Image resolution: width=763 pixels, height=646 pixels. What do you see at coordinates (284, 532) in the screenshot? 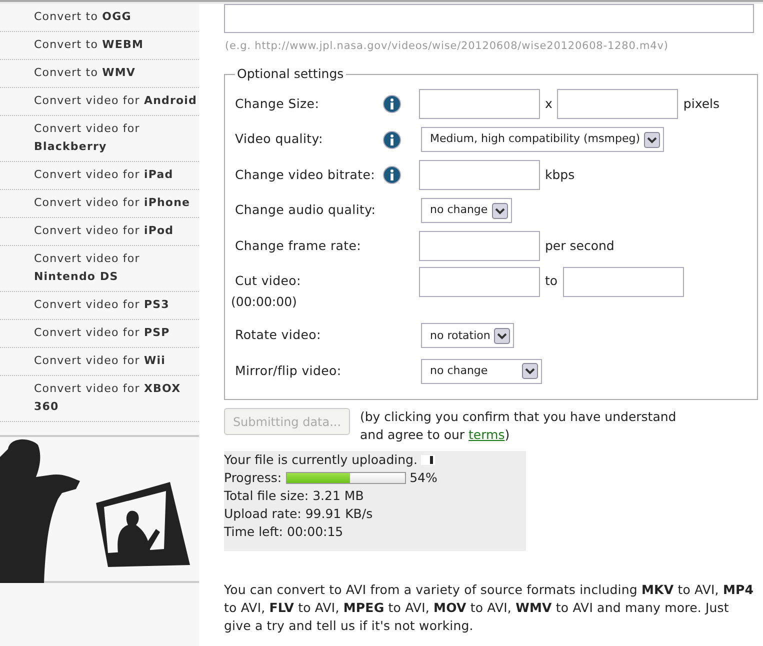
I see `upload-info-text: Time left: 00:00:15` at bounding box center [284, 532].